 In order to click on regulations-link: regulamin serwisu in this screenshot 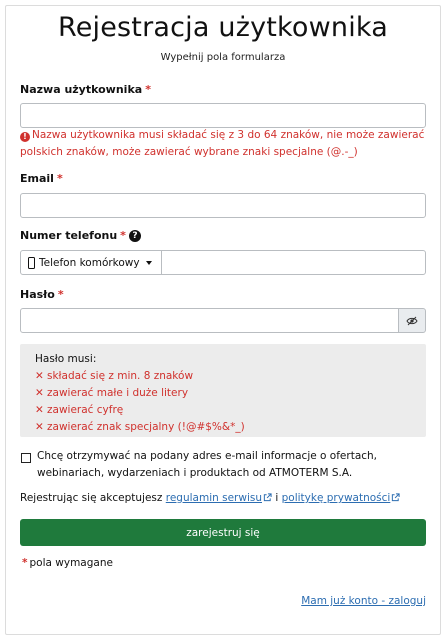, I will do `click(214, 498)`.